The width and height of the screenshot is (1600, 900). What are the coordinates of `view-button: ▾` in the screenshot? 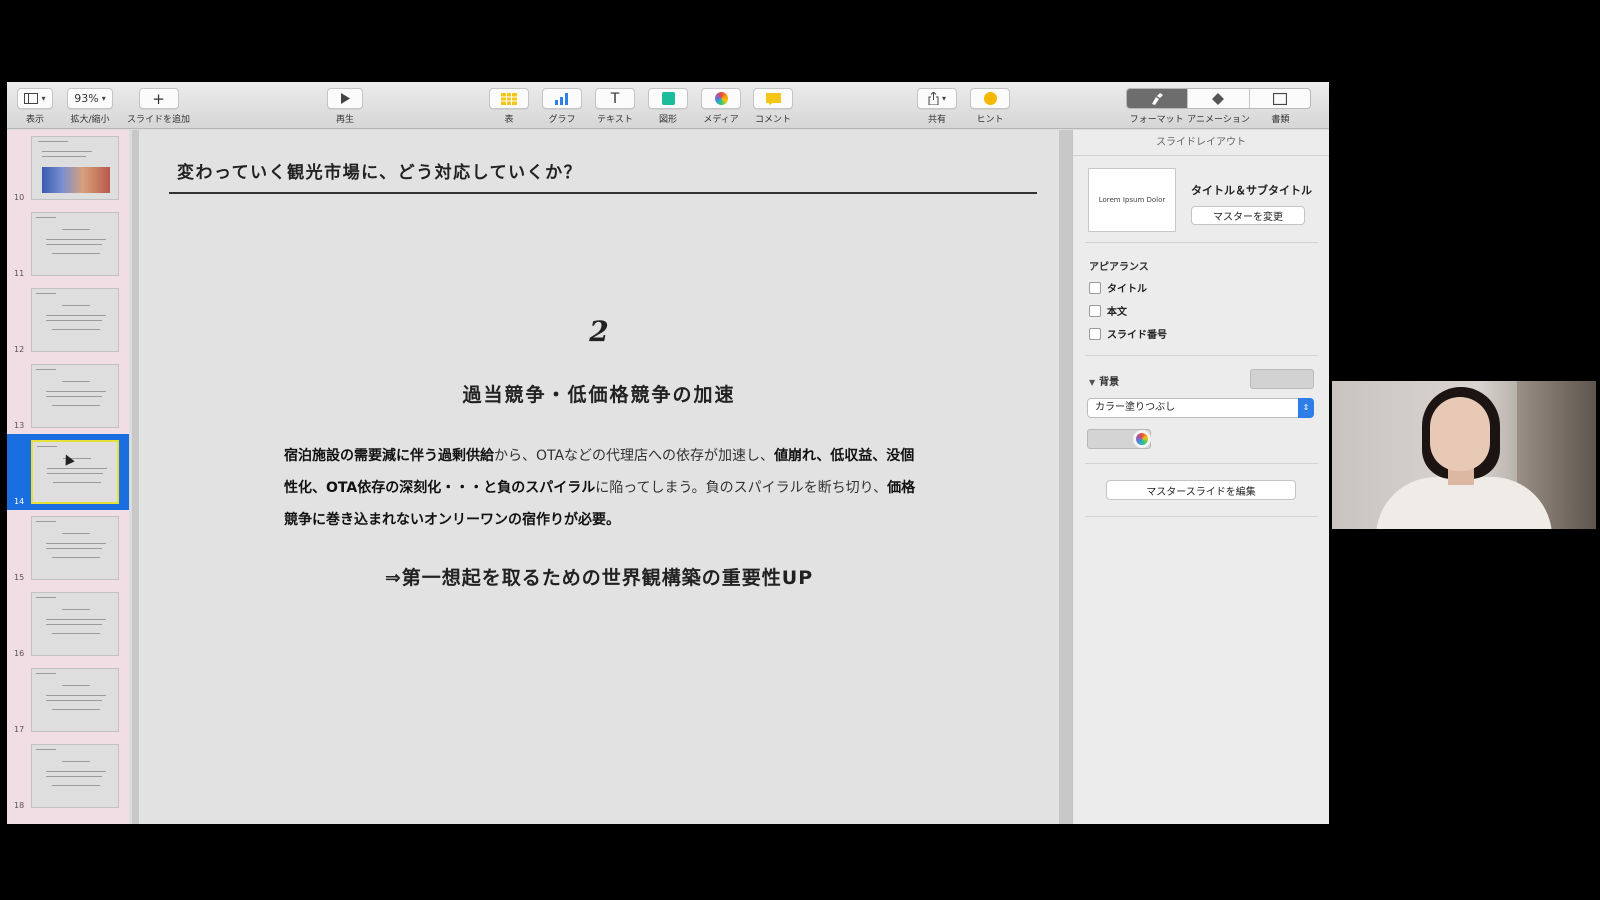 It's located at (35, 98).